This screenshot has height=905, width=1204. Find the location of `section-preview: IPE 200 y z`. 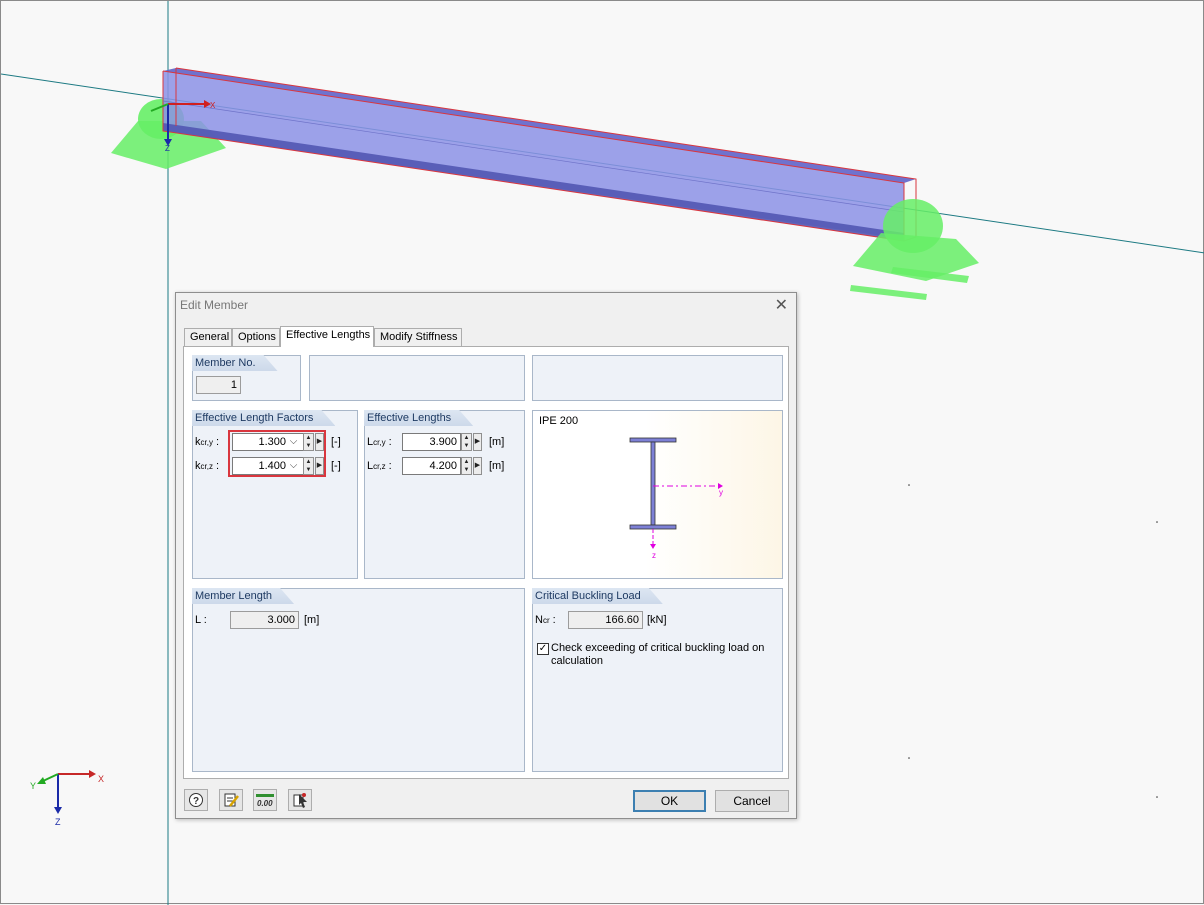

section-preview: IPE 200 y z is located at coordinates (657, 494).